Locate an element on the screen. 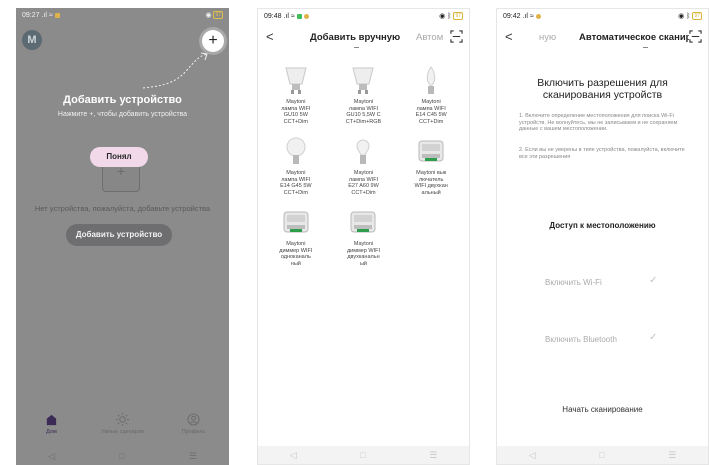  add-device-hint: Нажмите +, чтобы добавить устройства is located at coordinates (122, 114).